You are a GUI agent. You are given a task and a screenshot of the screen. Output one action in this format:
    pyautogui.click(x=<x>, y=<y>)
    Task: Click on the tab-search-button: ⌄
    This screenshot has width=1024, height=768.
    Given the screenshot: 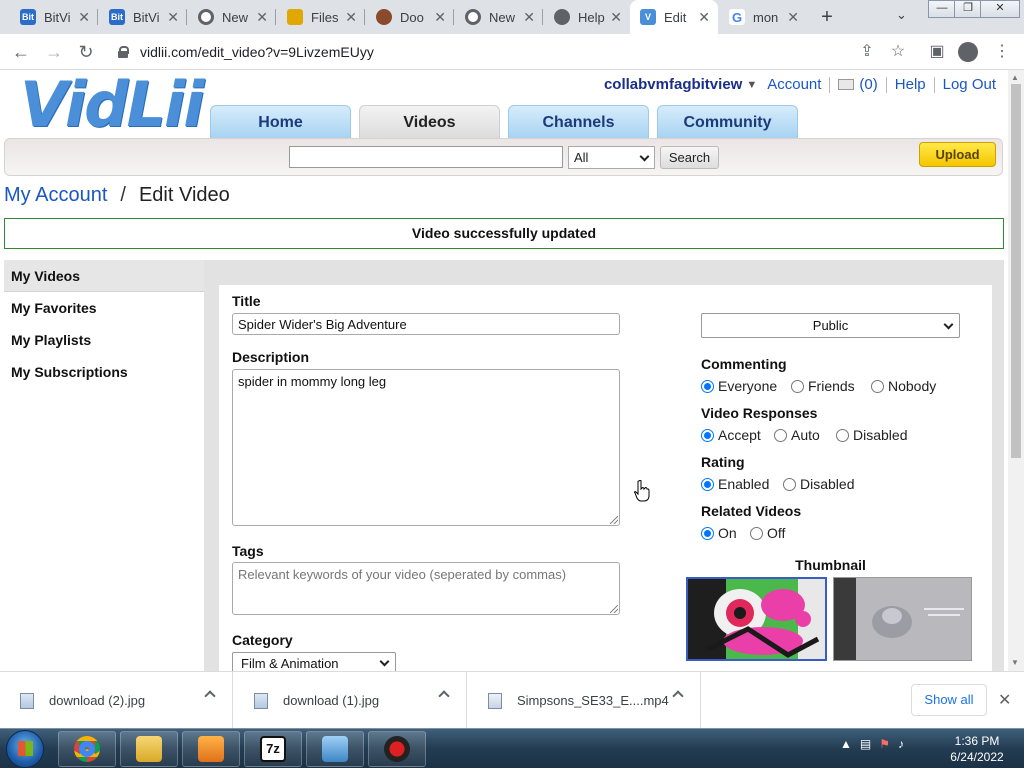 What is the action you would take?
    pyautogui.click(x=901, y=15)
    